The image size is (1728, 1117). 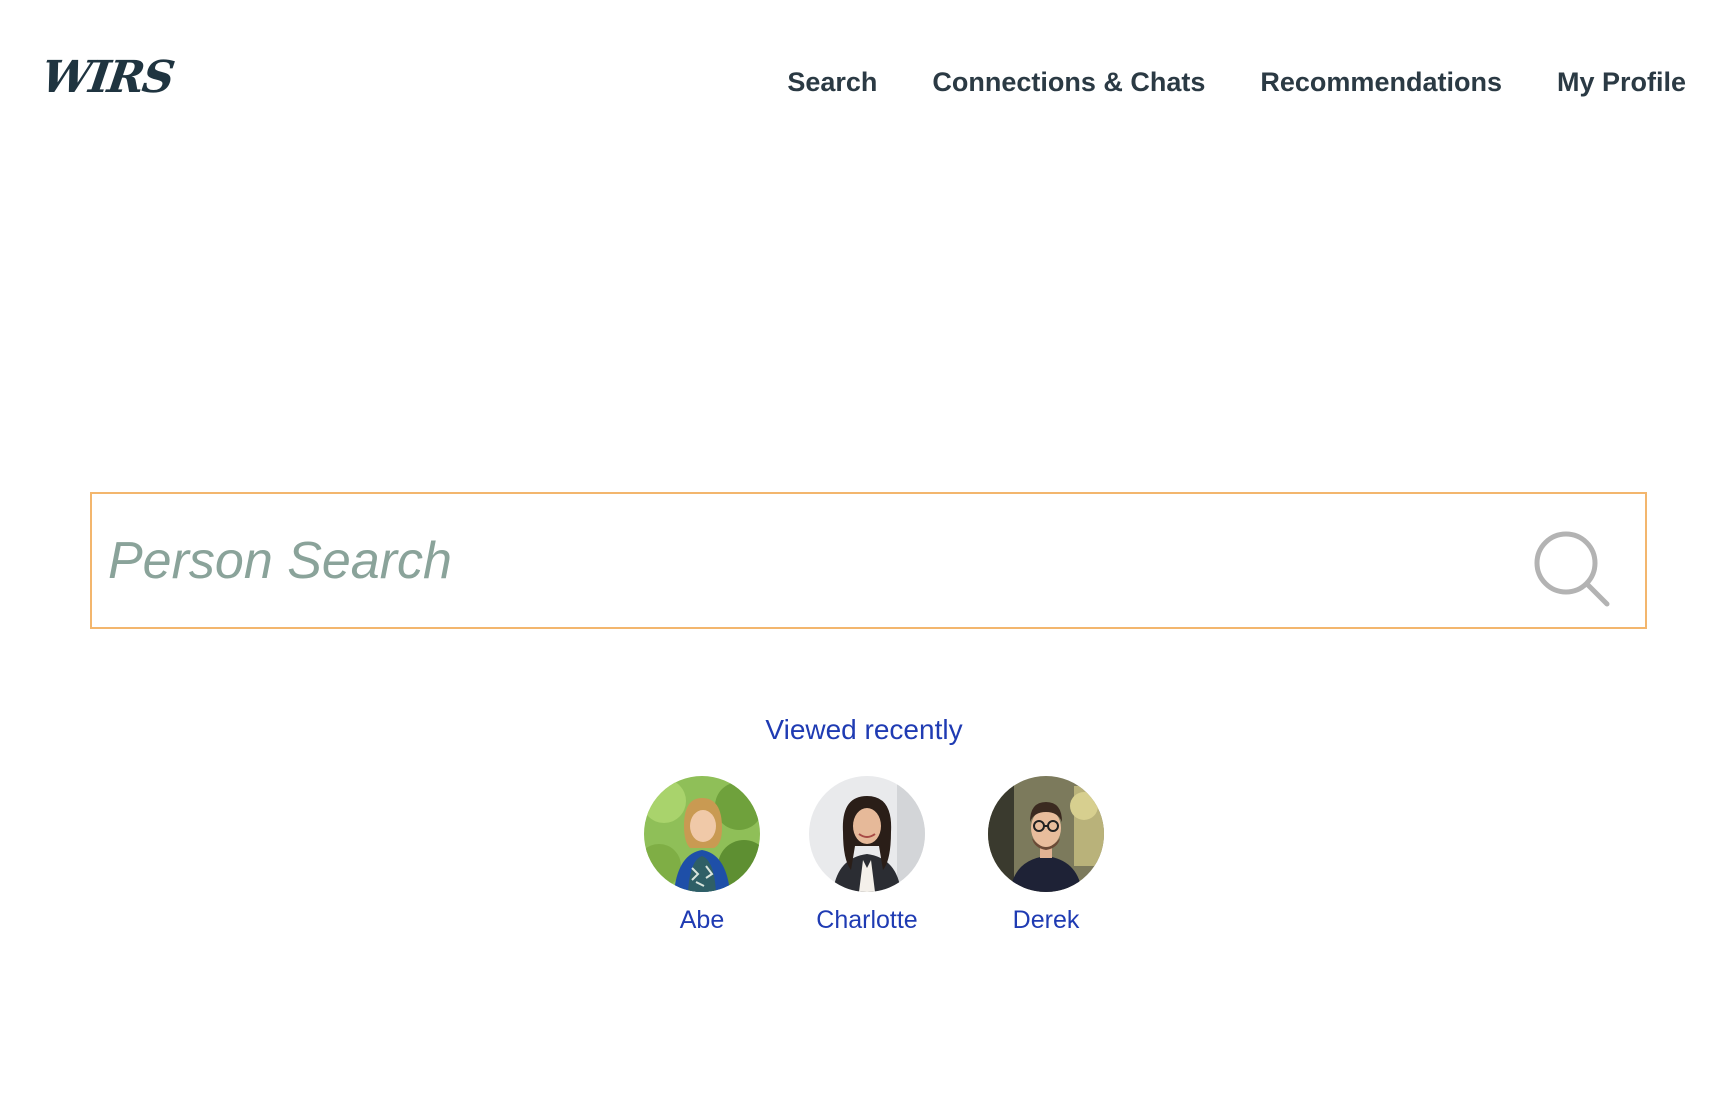 What do you see at coordinates (1572, 569) in the screenshot?
I see `search-icon` at bounding box center [1572, 569].